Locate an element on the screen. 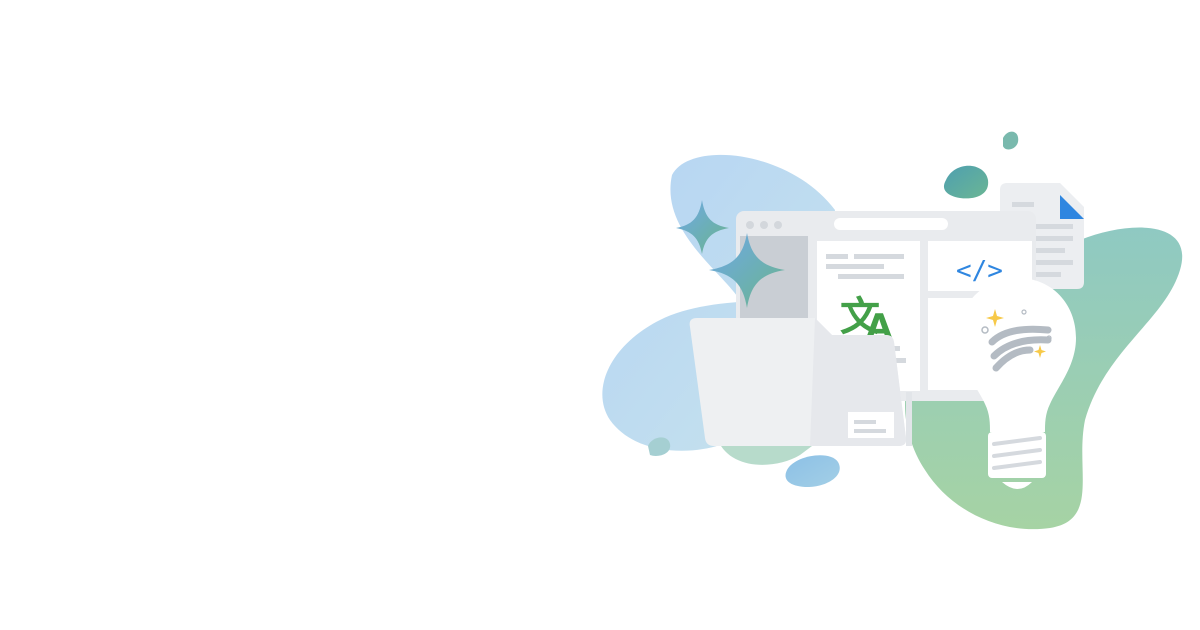 The image size is (1200, 630). code-icon: </> is located at coordinates (979, 271).